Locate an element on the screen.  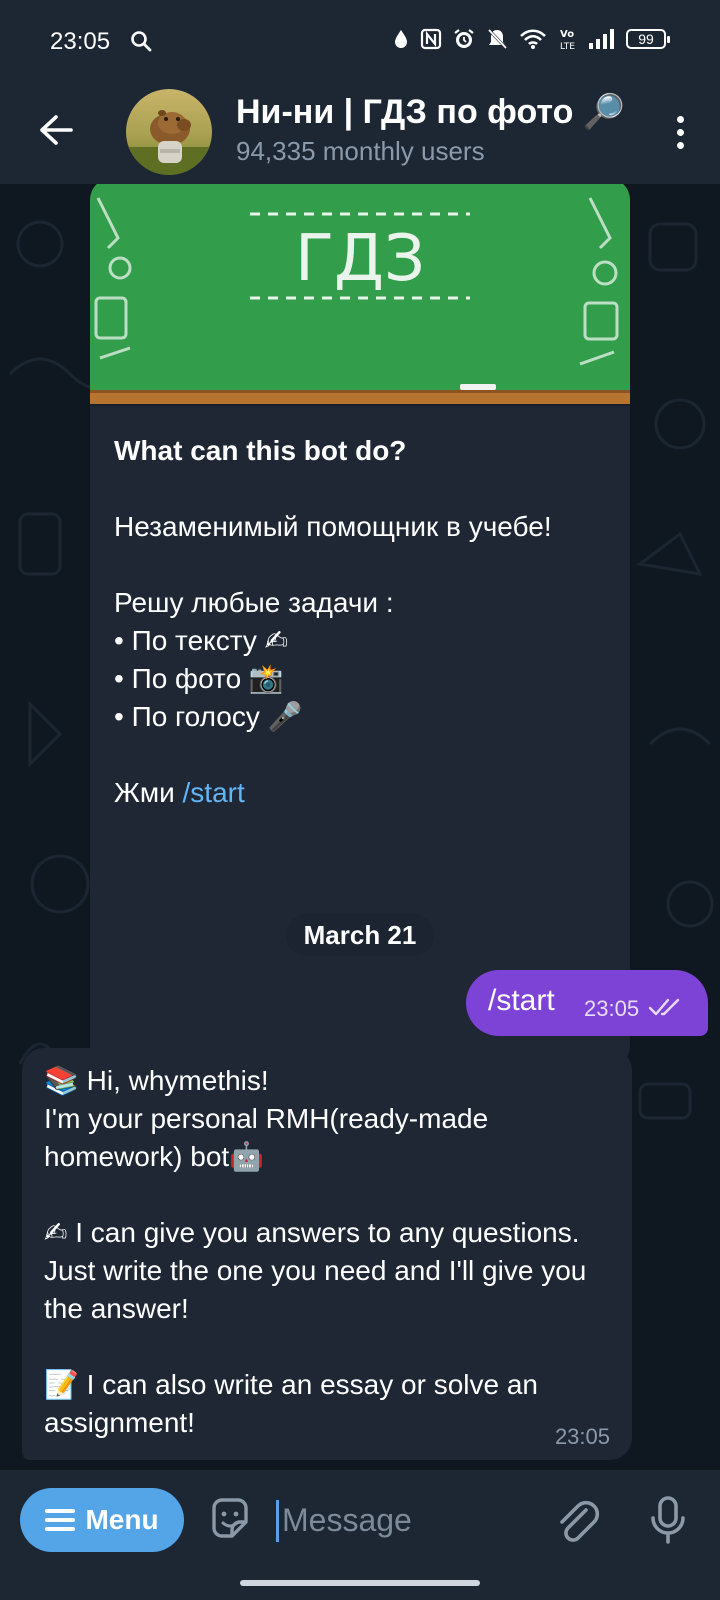
outgoing-message: /start 23:05 is located at coordinates (587, 1003).